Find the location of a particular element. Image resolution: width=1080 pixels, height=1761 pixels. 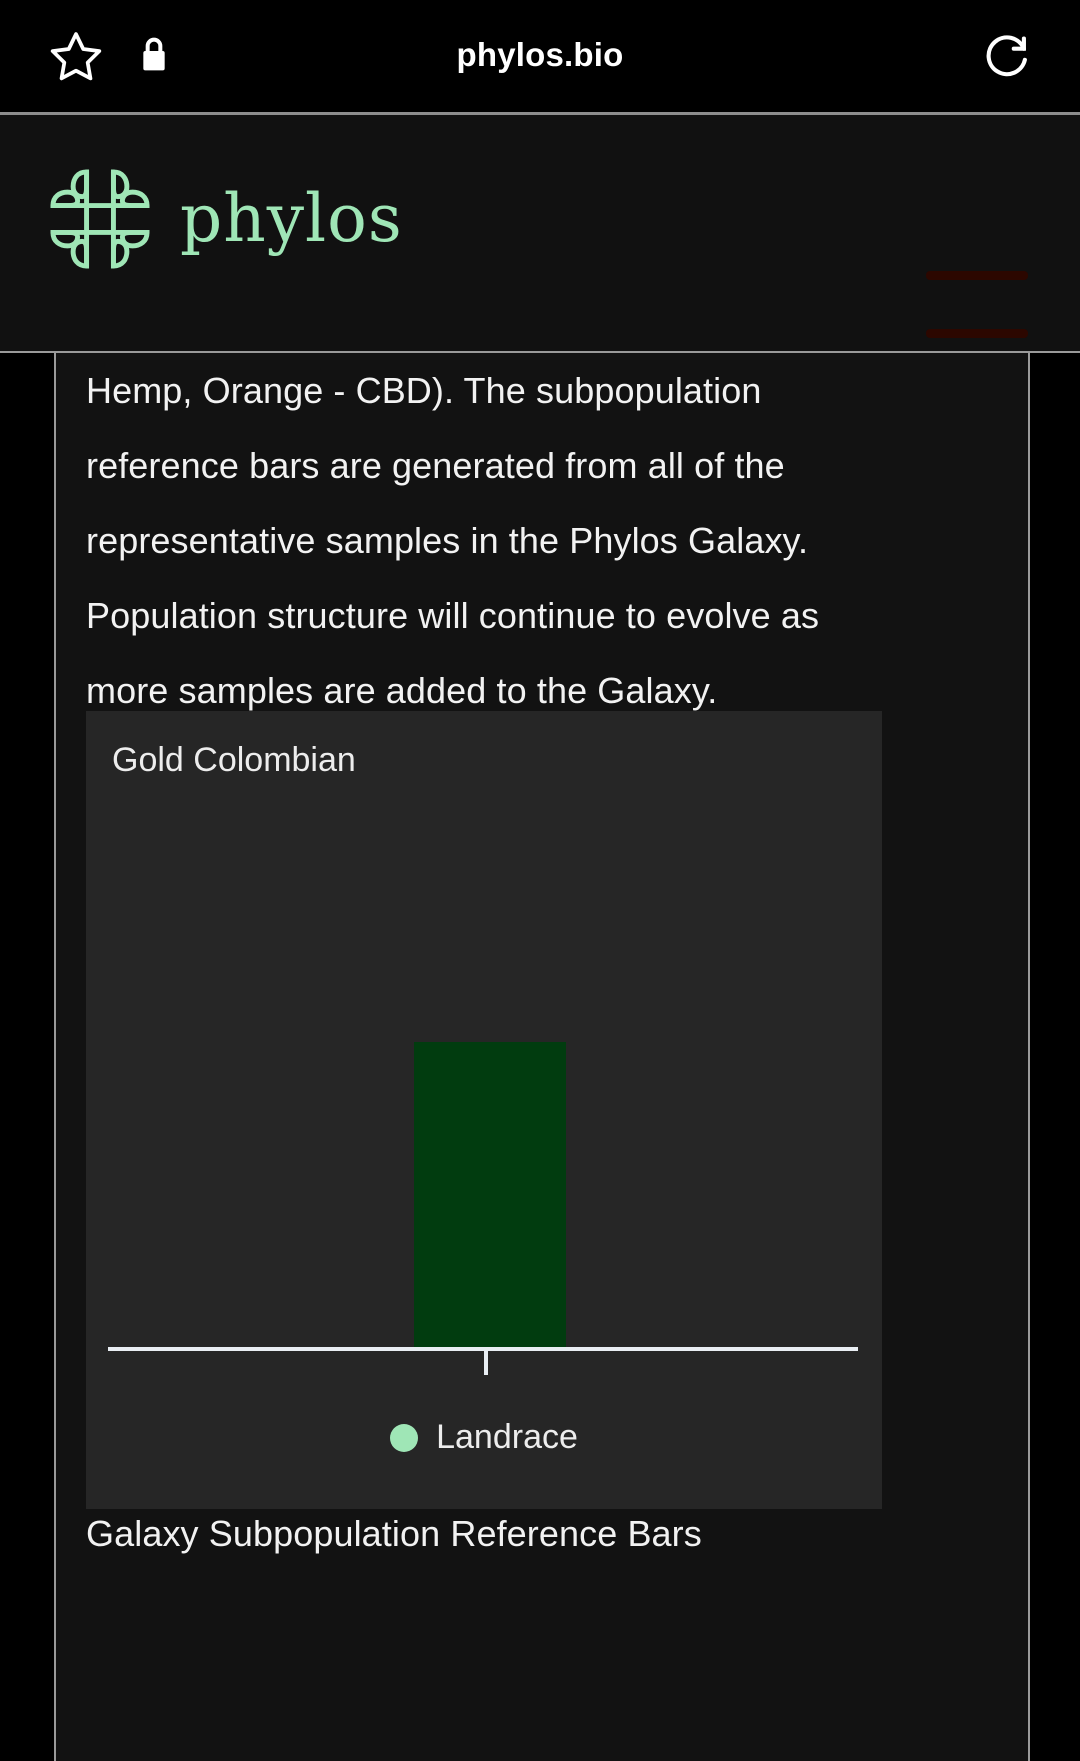

chart-legend: Landrace is located at coordinates (484, 1437).